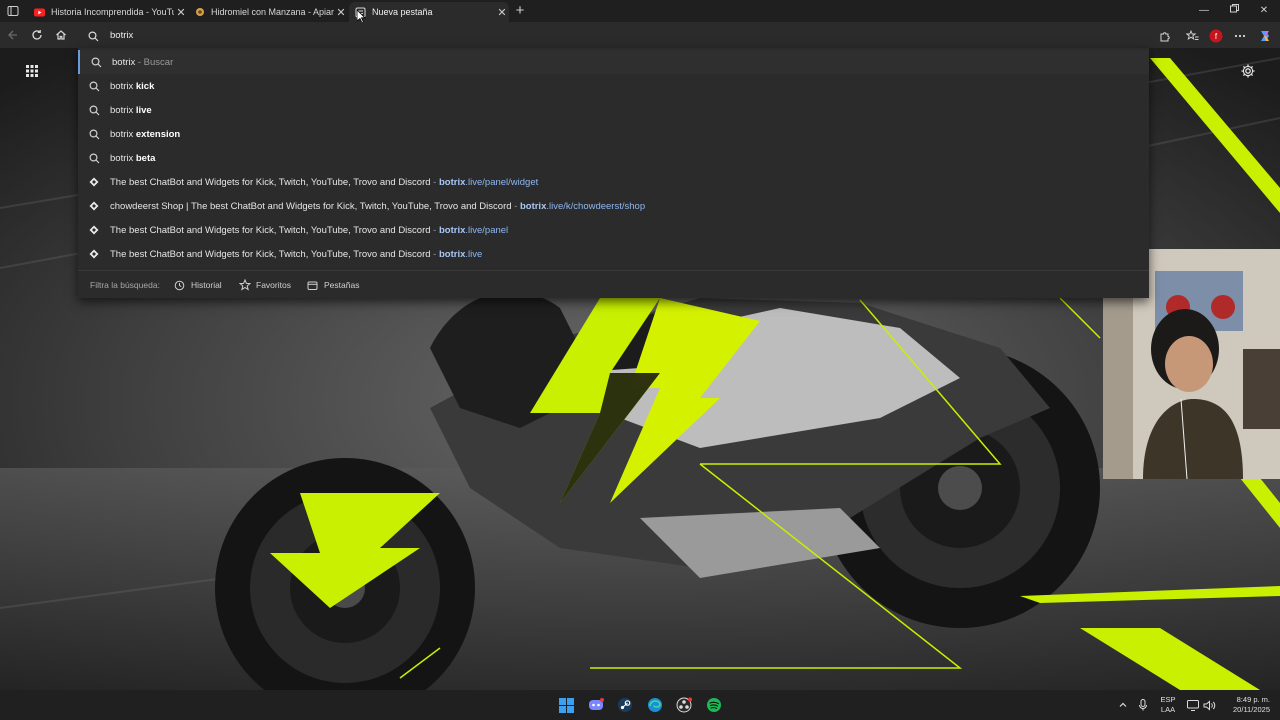  Describe the element at coordinates (244, 285) in the screenshot. I see `star-icon` at that location.